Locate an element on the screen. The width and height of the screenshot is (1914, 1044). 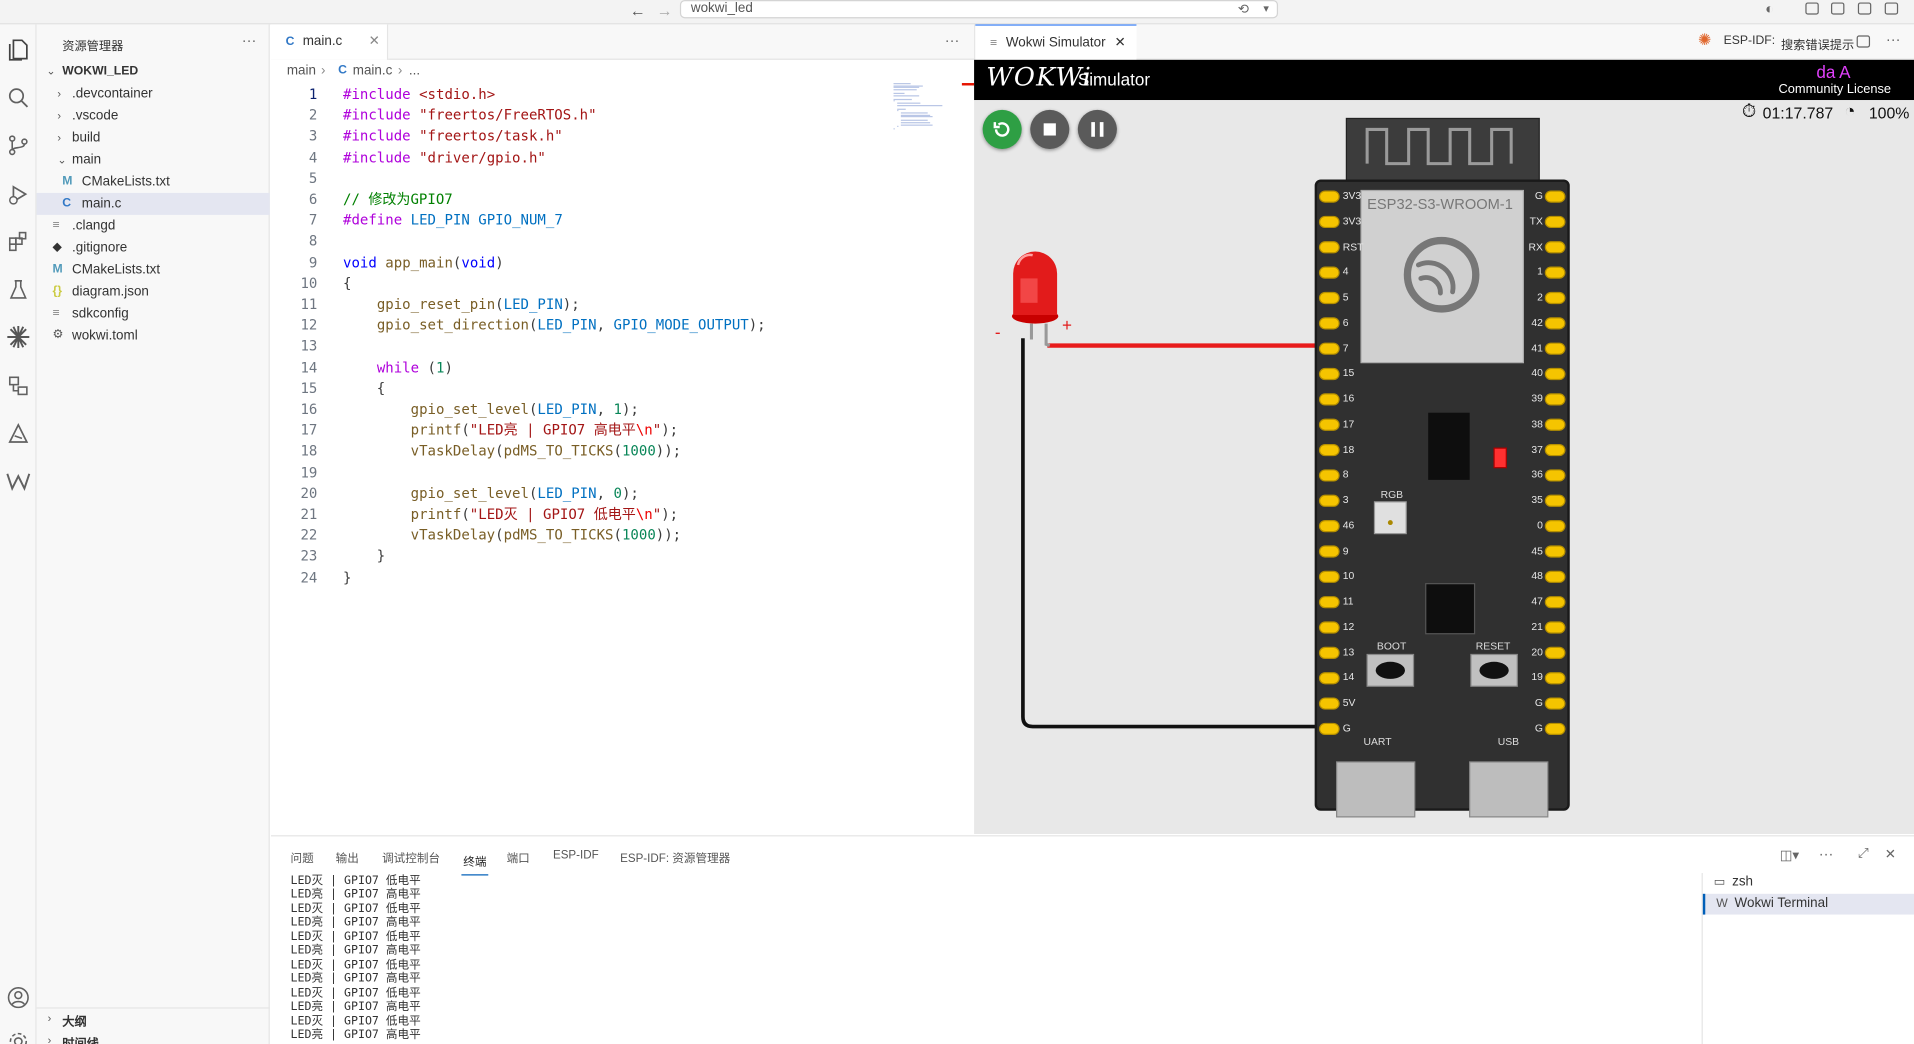
split-editor-icon is located at coordinates (1863, 41).